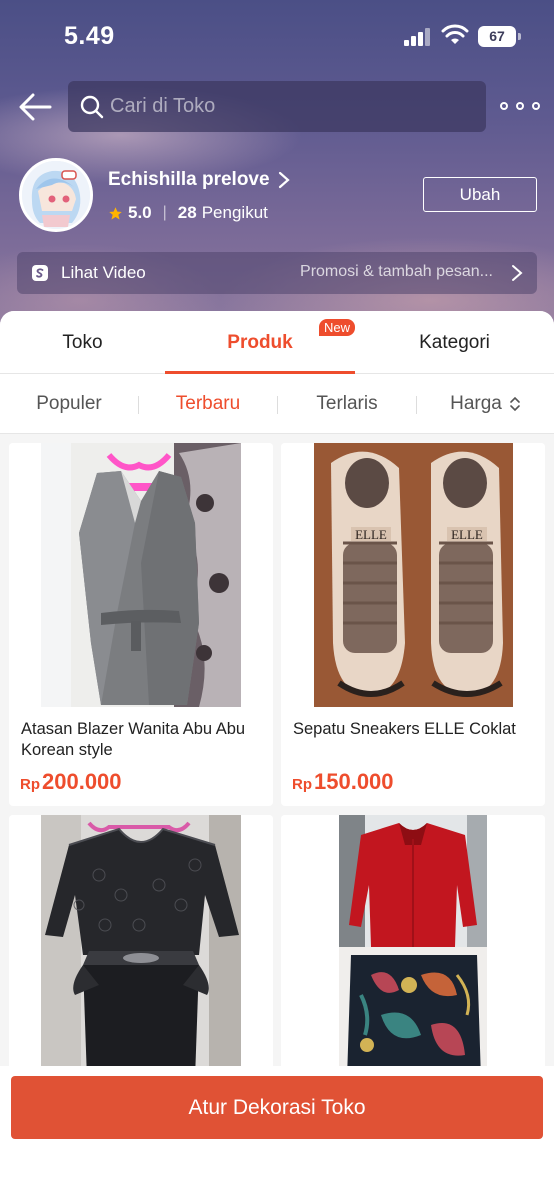  Describe the element at coordinates (277, 342) in the screenshot. I see `shop-tabs: Toko Produk Kategori New` at that location.